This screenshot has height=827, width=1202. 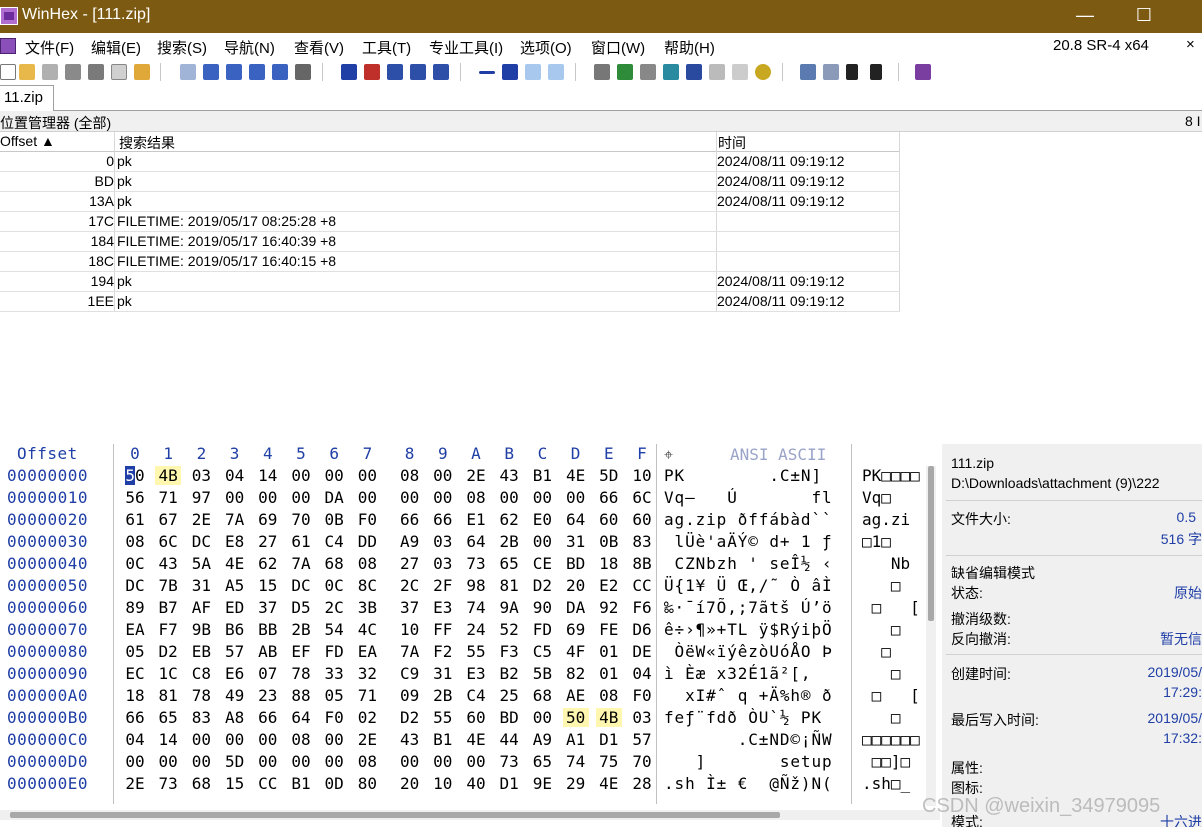 I want to click on hex-byte: 31, so click(x=443, y=673).